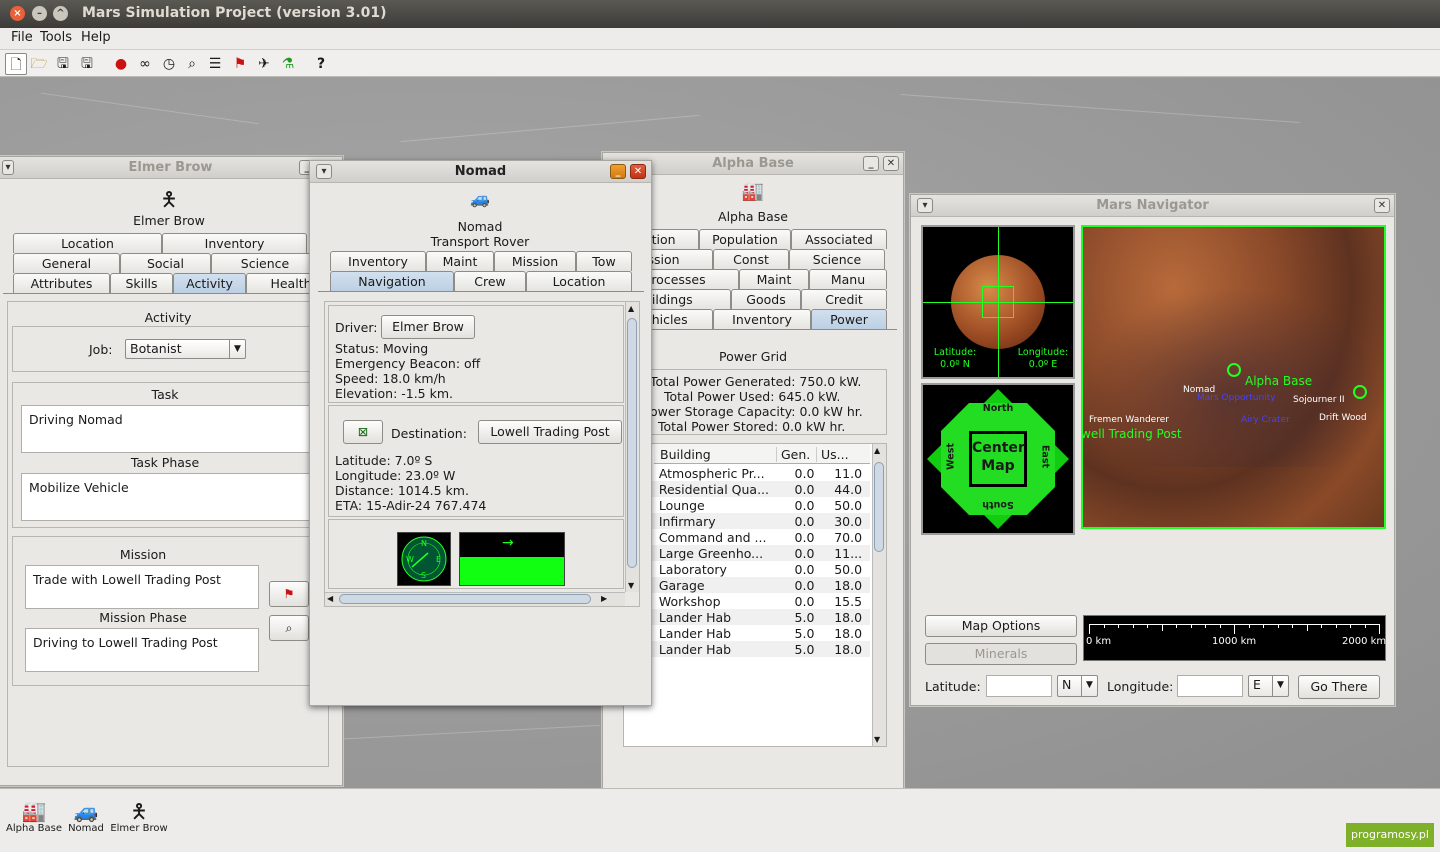  Describe the element at coordinates (1268, 686) in the screenshot. I see `longitude-direction-select: E ▼` at that location.